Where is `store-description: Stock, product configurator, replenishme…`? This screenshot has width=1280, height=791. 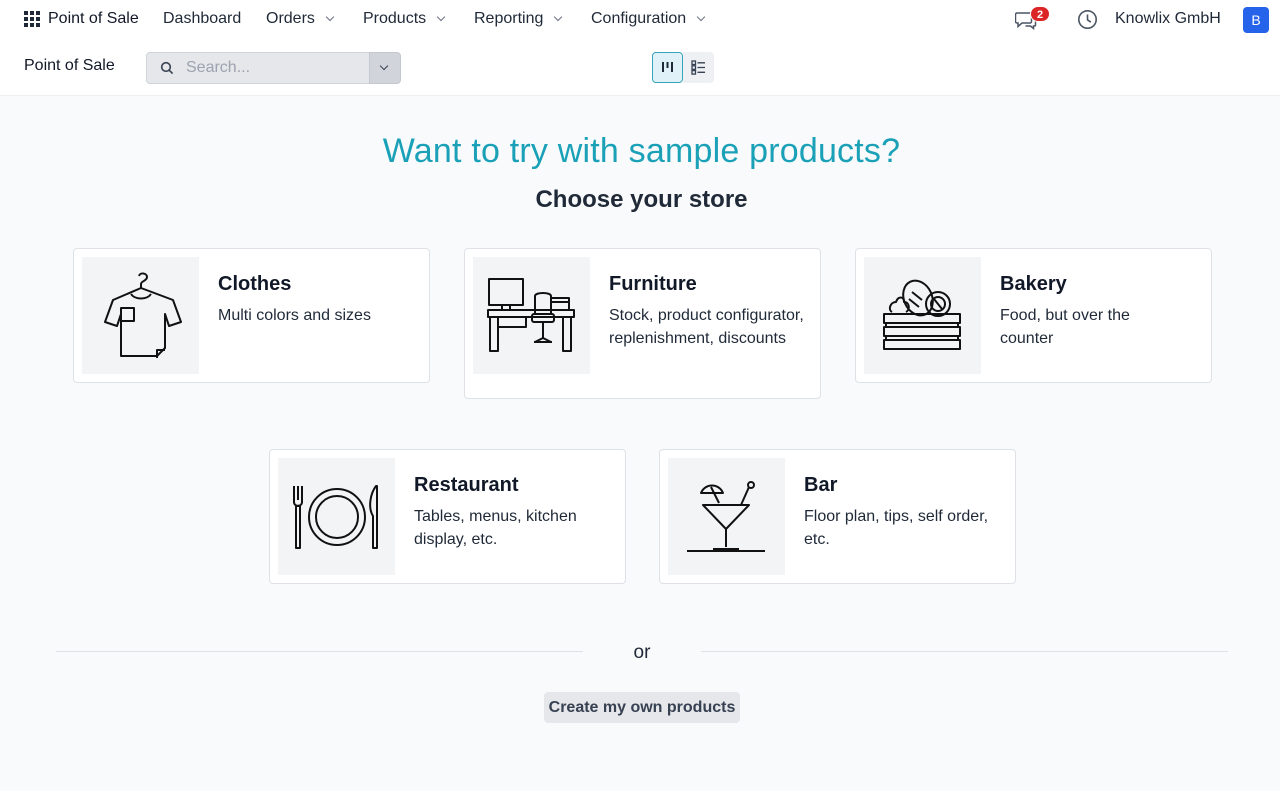
store-description: Stock, product configurator, replenishme… is located at coordinates (706, 327).